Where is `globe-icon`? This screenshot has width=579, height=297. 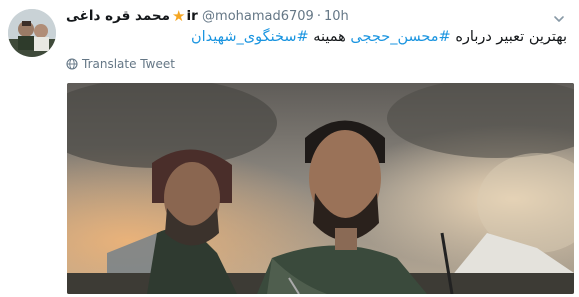 globe-icon is located at coordinates (72, 63).